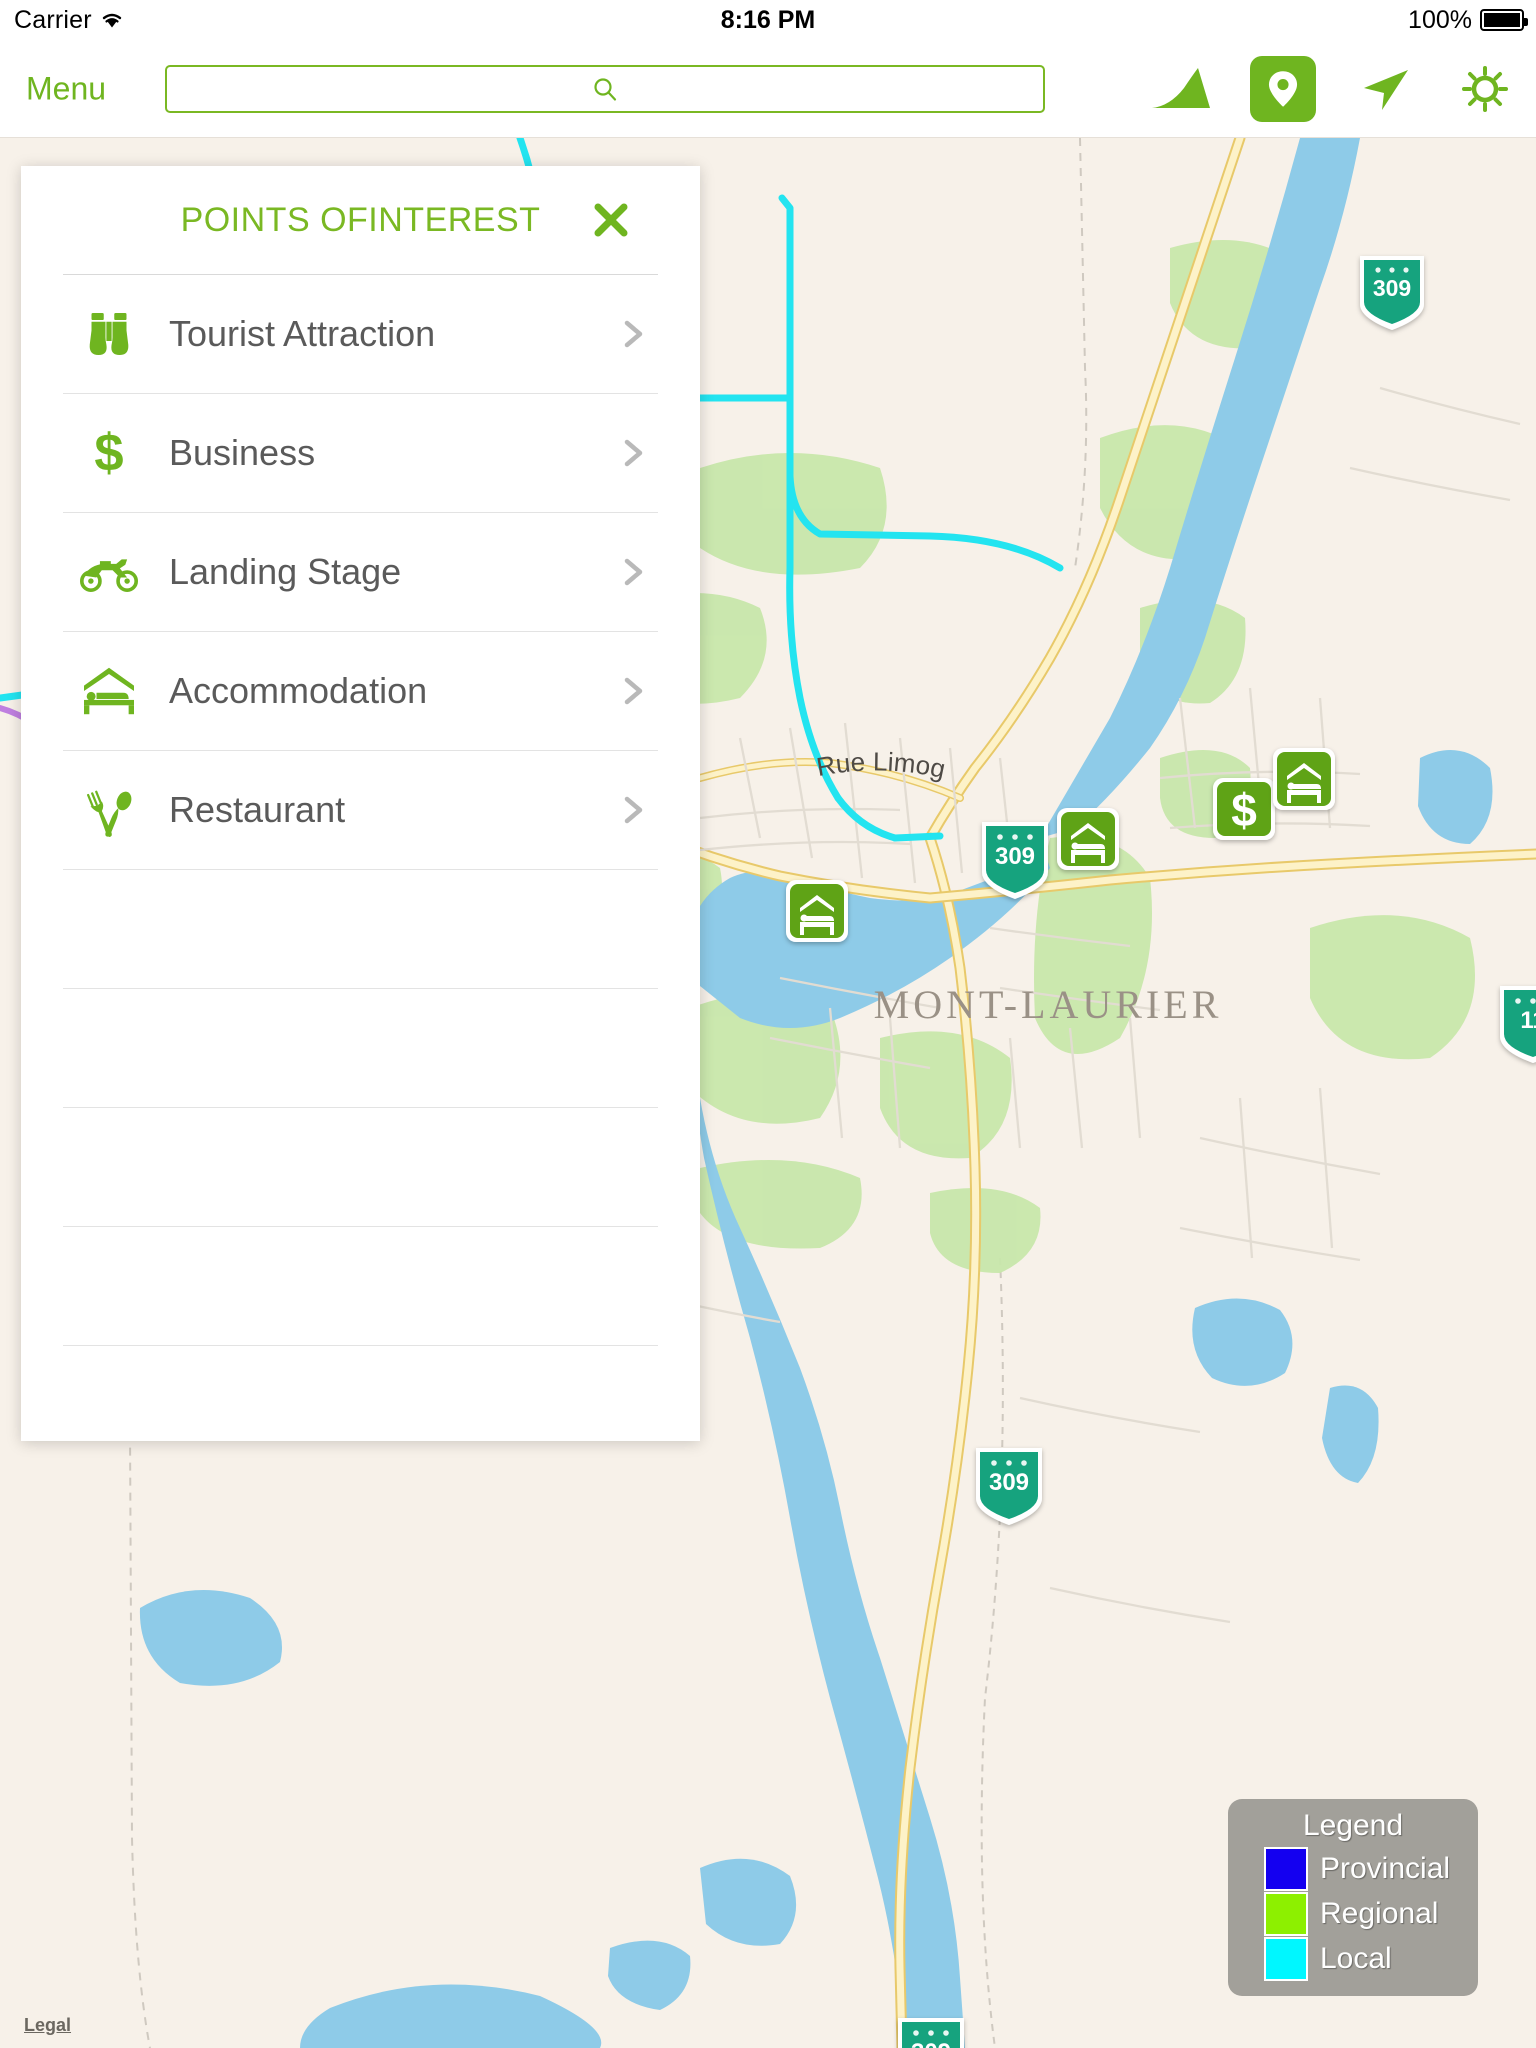  I want to click on legend-entry-local: Local, so click(1364, 1959).